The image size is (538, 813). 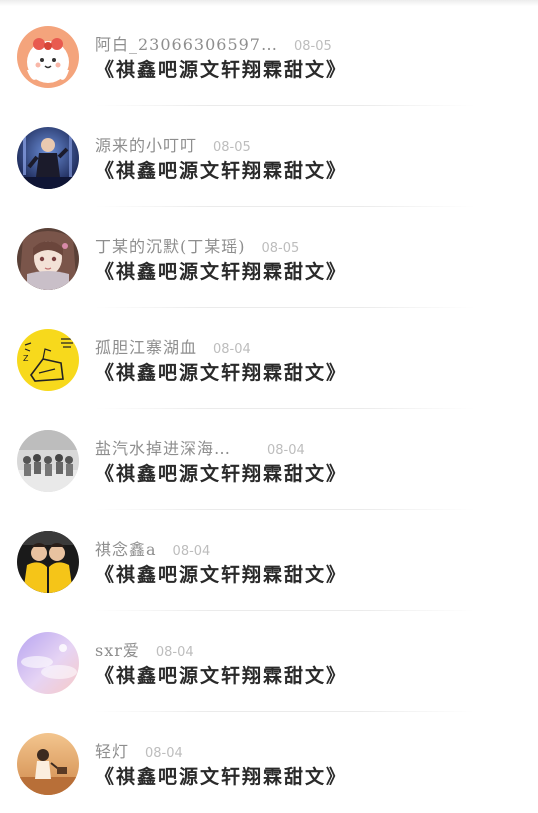 I want to click on list-item: 祺念鑫a 08-04 《祺鑫吧源文轩翔霖甜文》, so click(x=269, y=560).